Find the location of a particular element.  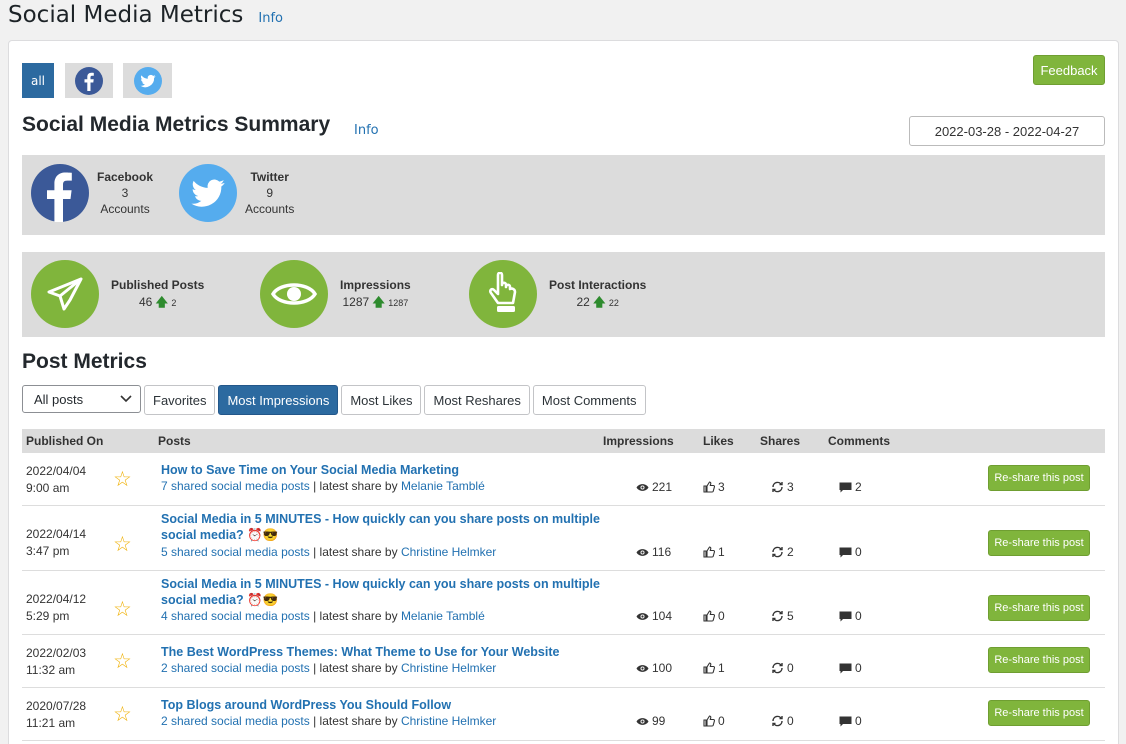

header-impressions: Impressions is located at coordinates (638, 441).